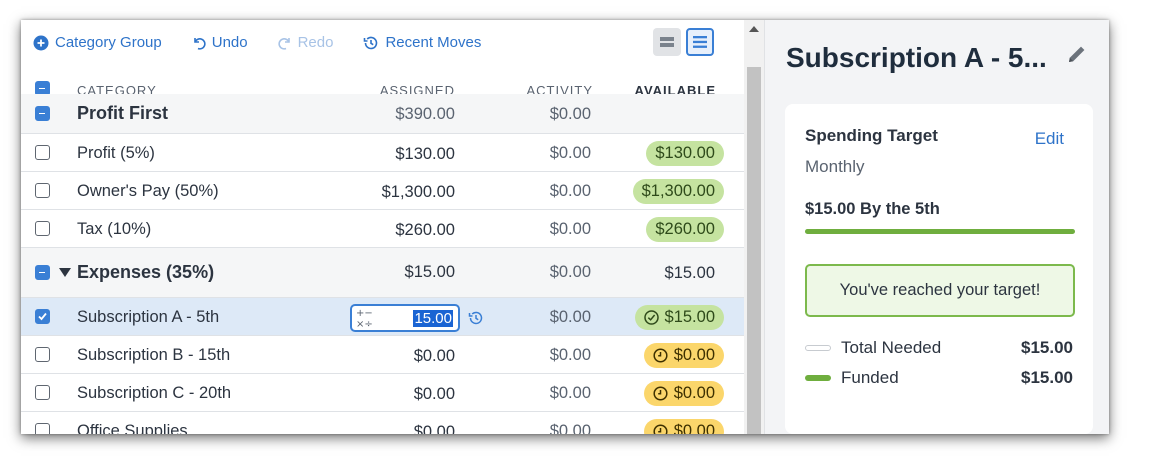  What do you see at coordinates (382, 114) in the screenshot?
I see `table-row: Profit First $390.00 $0.00` at bounding box center [382, 114].